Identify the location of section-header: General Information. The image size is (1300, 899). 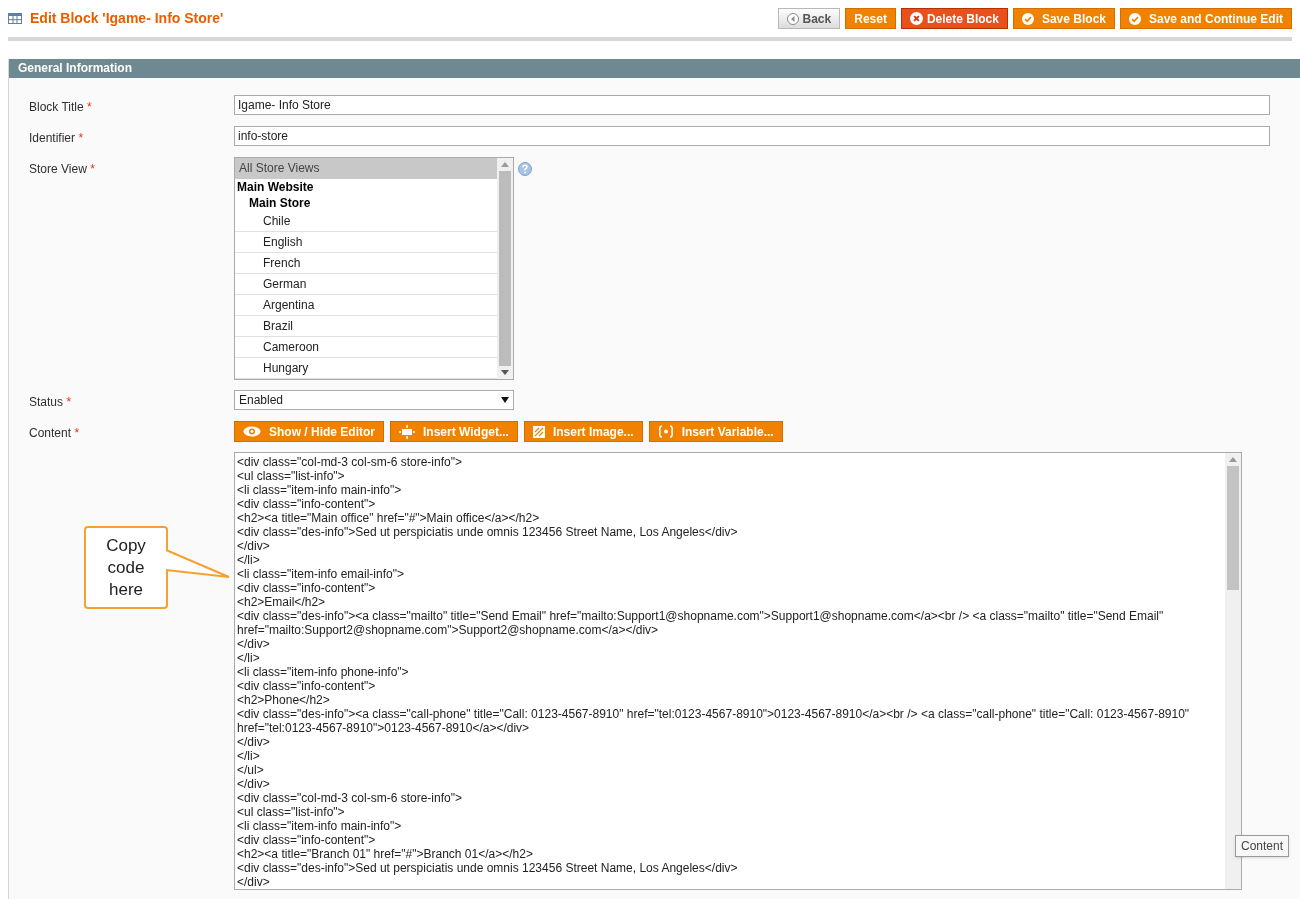
(654, 68).